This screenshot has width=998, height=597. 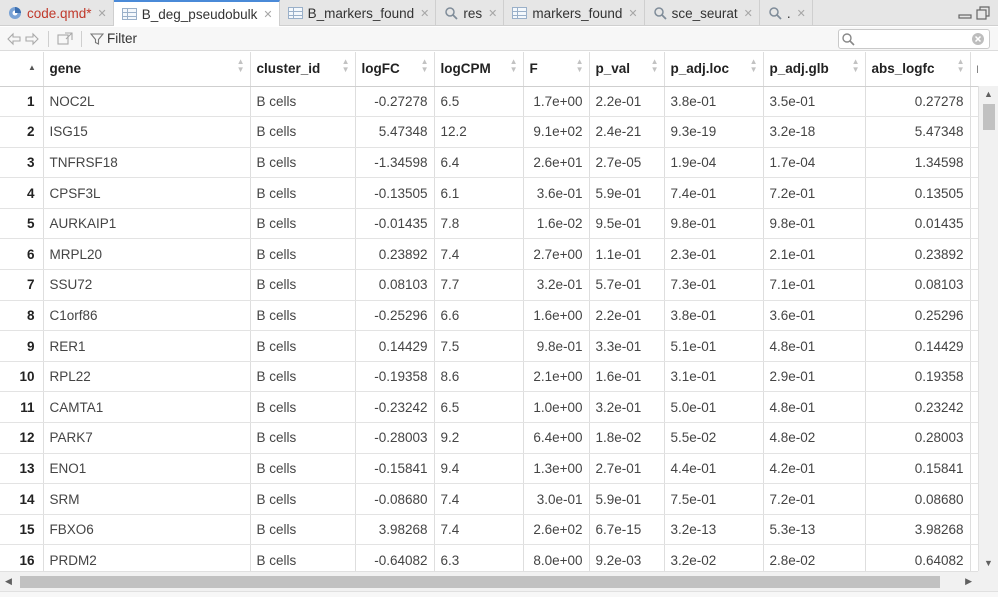 What do you see at coordinates (199, 14) in the screenshot?
I see `tab-label: B_deg_pseudobulk` at bounding box center [199, 14].